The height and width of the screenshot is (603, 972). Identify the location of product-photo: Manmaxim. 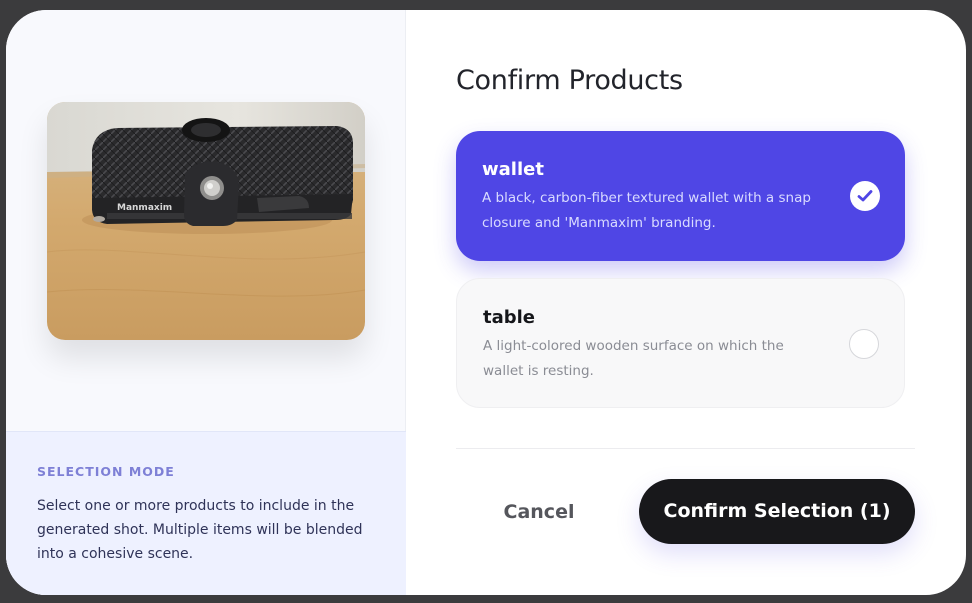
(206, 221).